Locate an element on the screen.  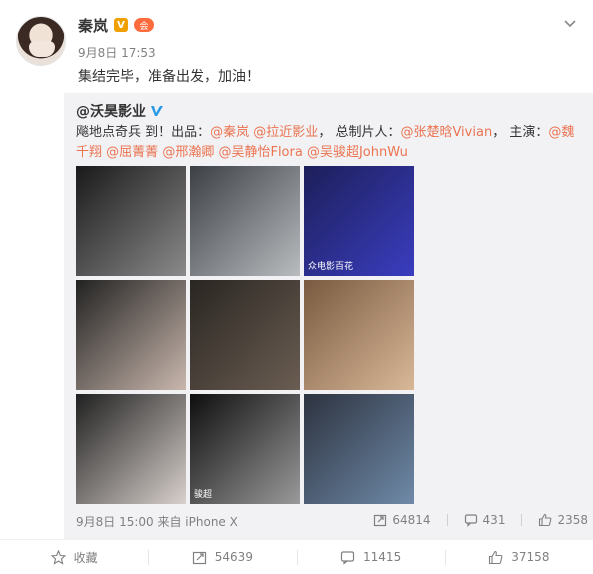
action-bar: 收藏 54639 11415 37158 is located at coordinates (296, 556).